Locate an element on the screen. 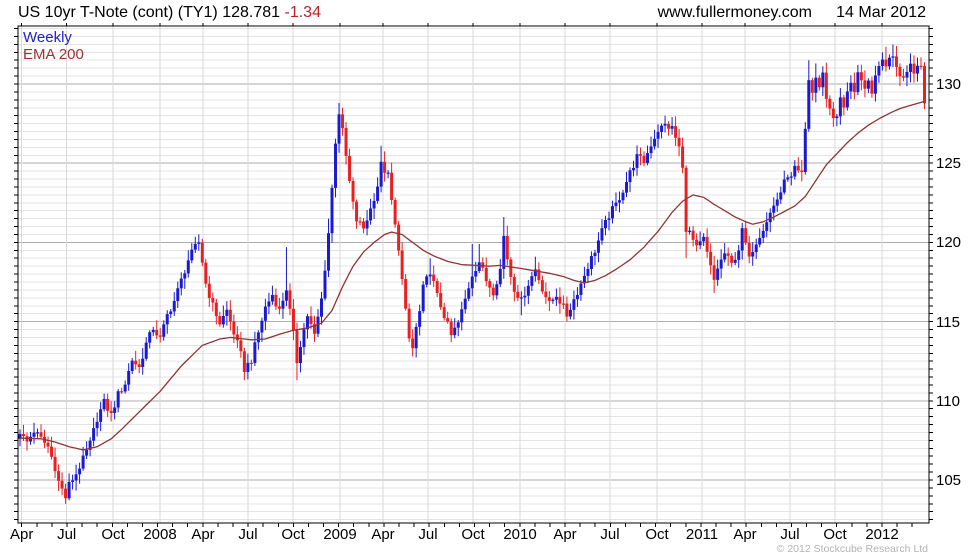  y-axis-label: 115 is located at coordinates (948, 322).